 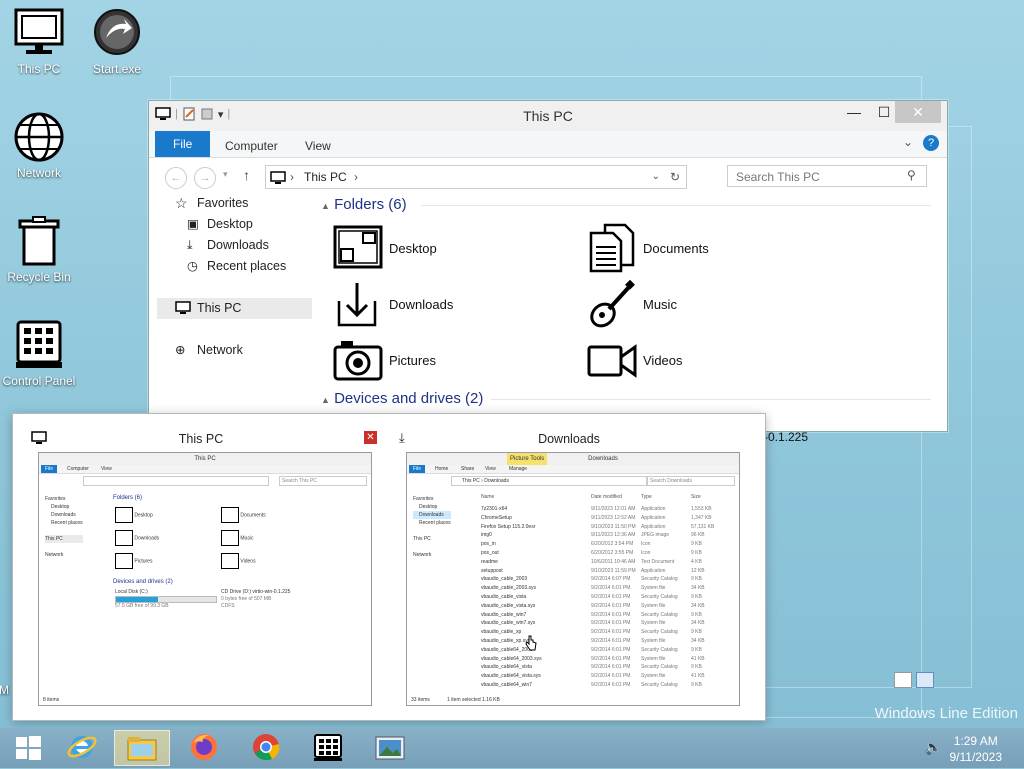 I want to click on nav-favorites: ☆ Favorites, so click(x=234, y=203).